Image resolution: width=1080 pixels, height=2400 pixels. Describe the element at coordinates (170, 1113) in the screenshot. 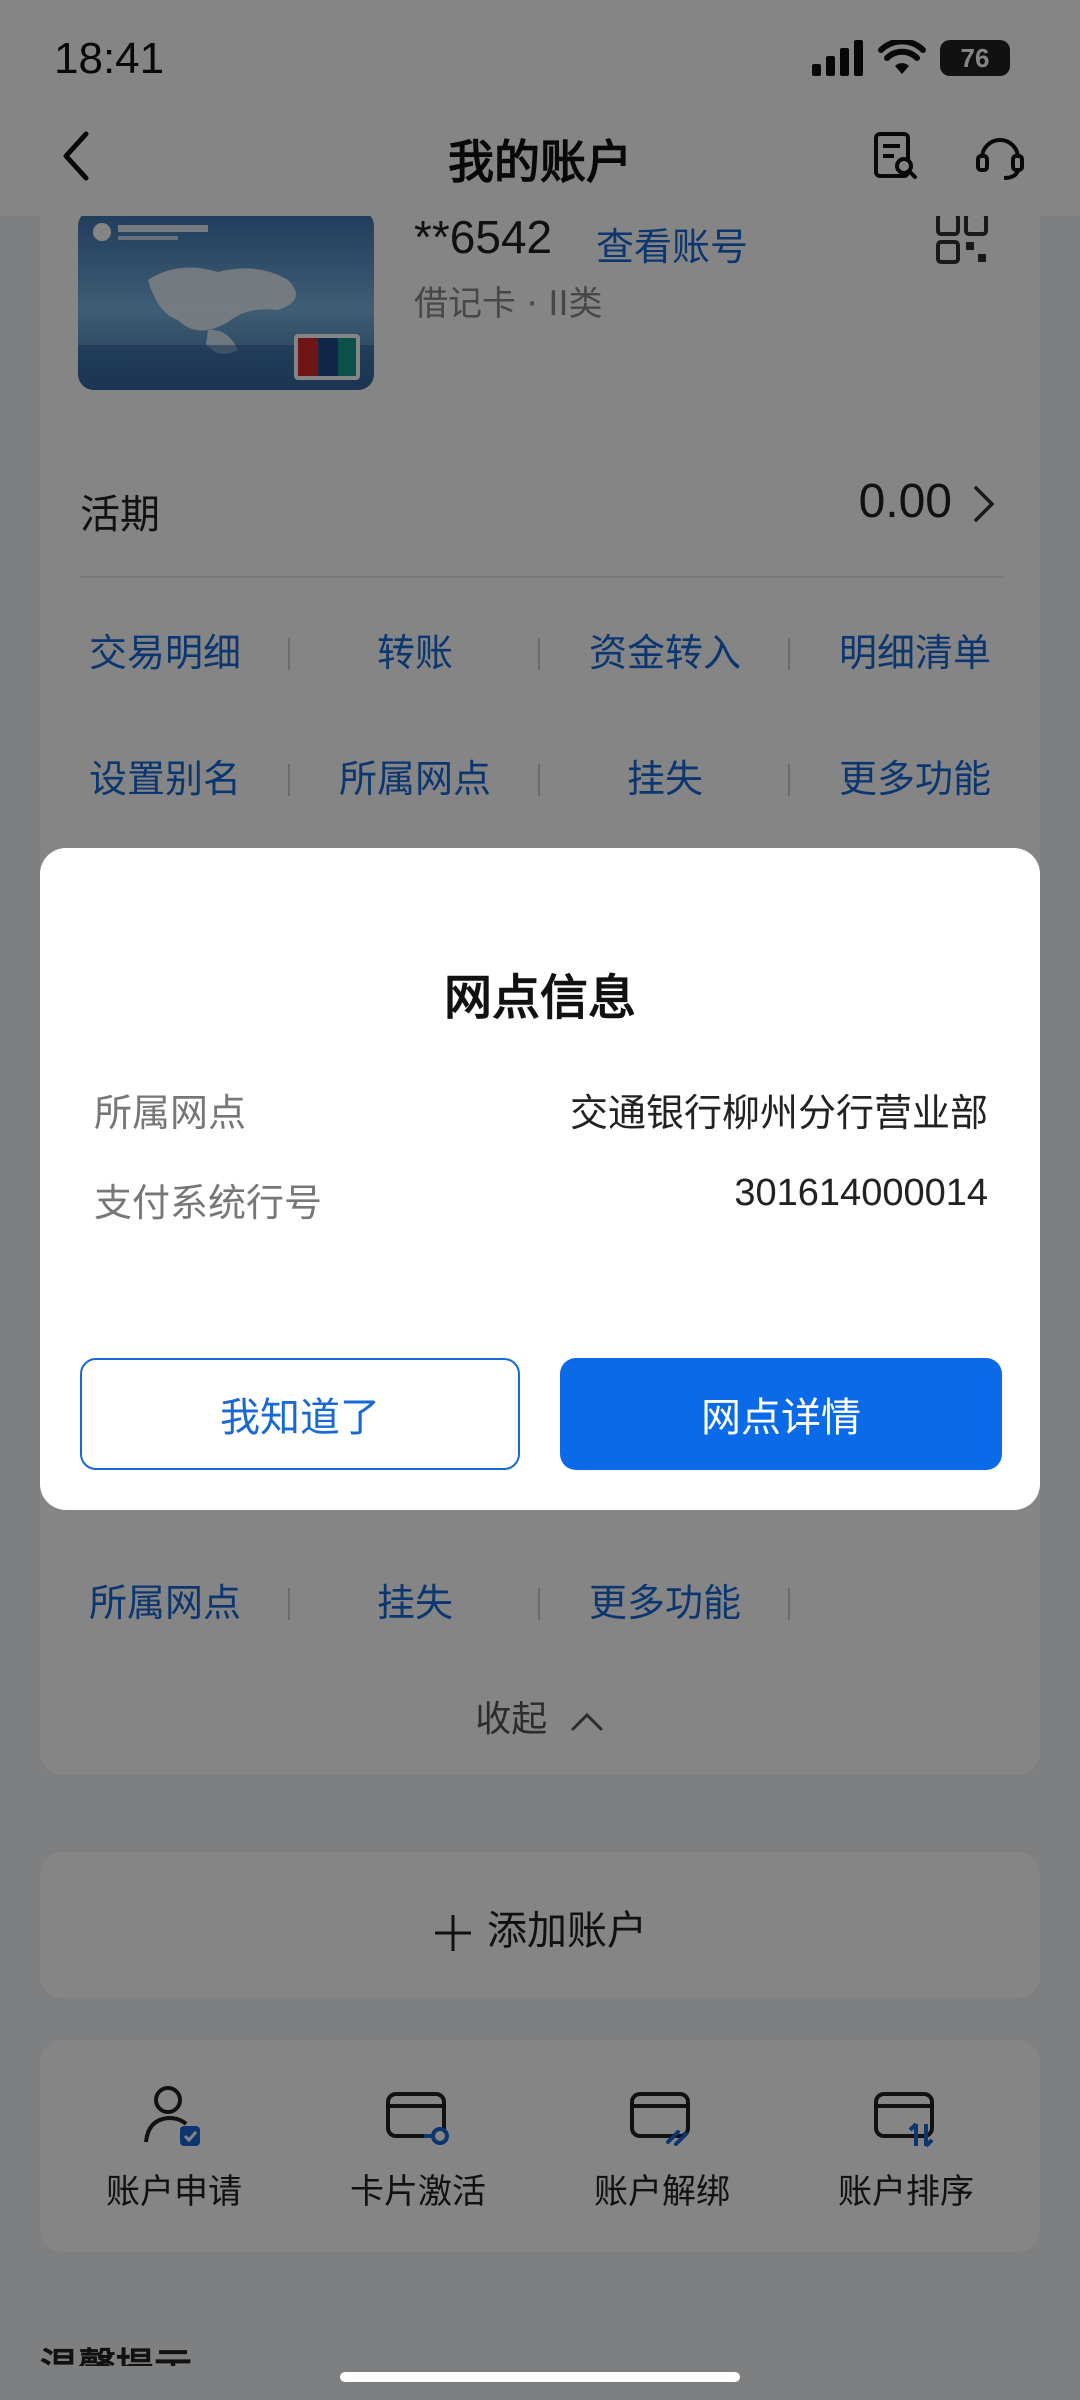

I see `branch-label: 所属网点` at that location.